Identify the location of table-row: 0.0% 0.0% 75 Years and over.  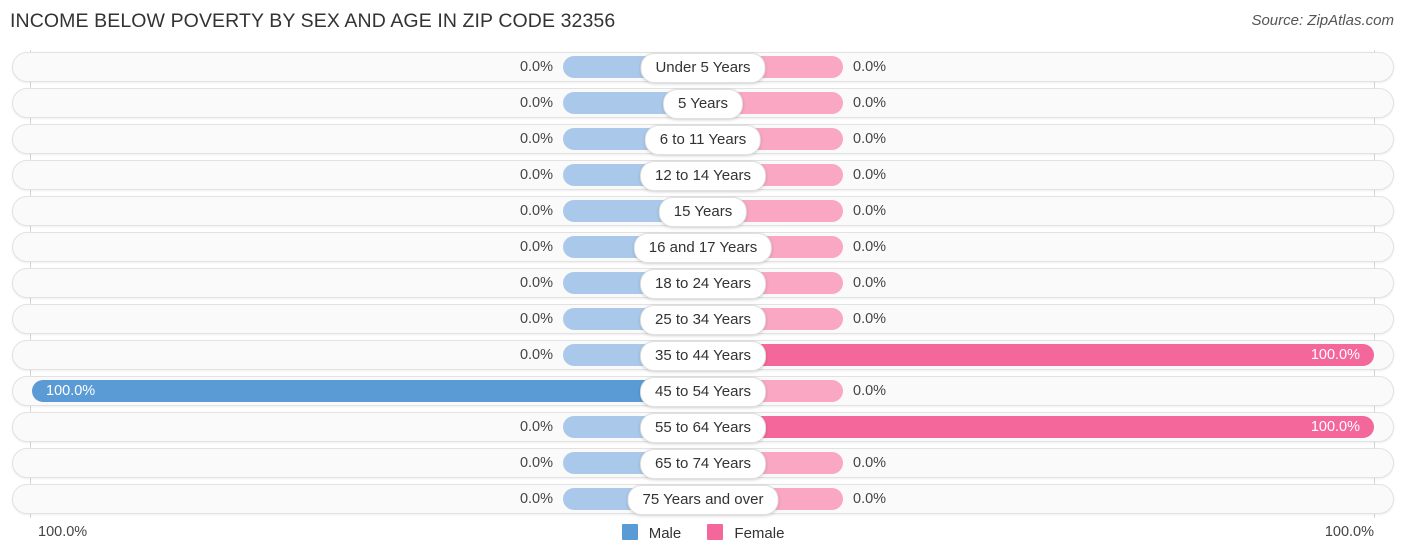
(703, 499).